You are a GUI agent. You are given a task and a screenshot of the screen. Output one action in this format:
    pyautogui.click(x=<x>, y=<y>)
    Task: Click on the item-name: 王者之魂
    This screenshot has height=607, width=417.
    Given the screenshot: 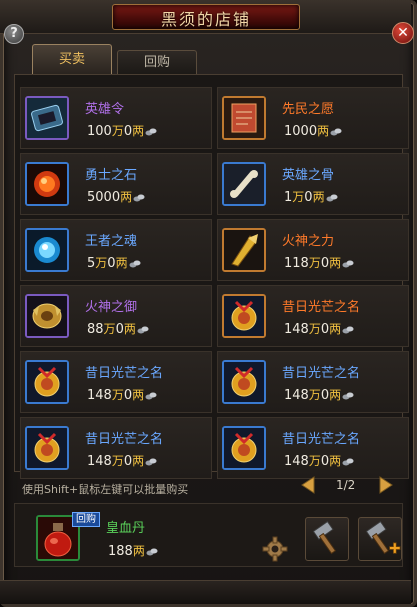 What is the action you would take?
    pyautogui.click(x=111, y=241)
    